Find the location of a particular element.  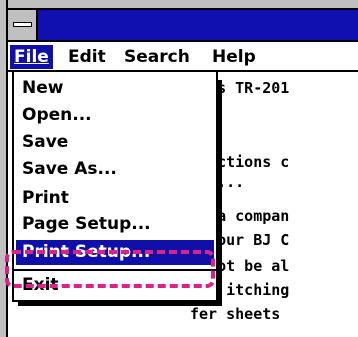

menu-item-save: Save is located at coordinates (115, 142).